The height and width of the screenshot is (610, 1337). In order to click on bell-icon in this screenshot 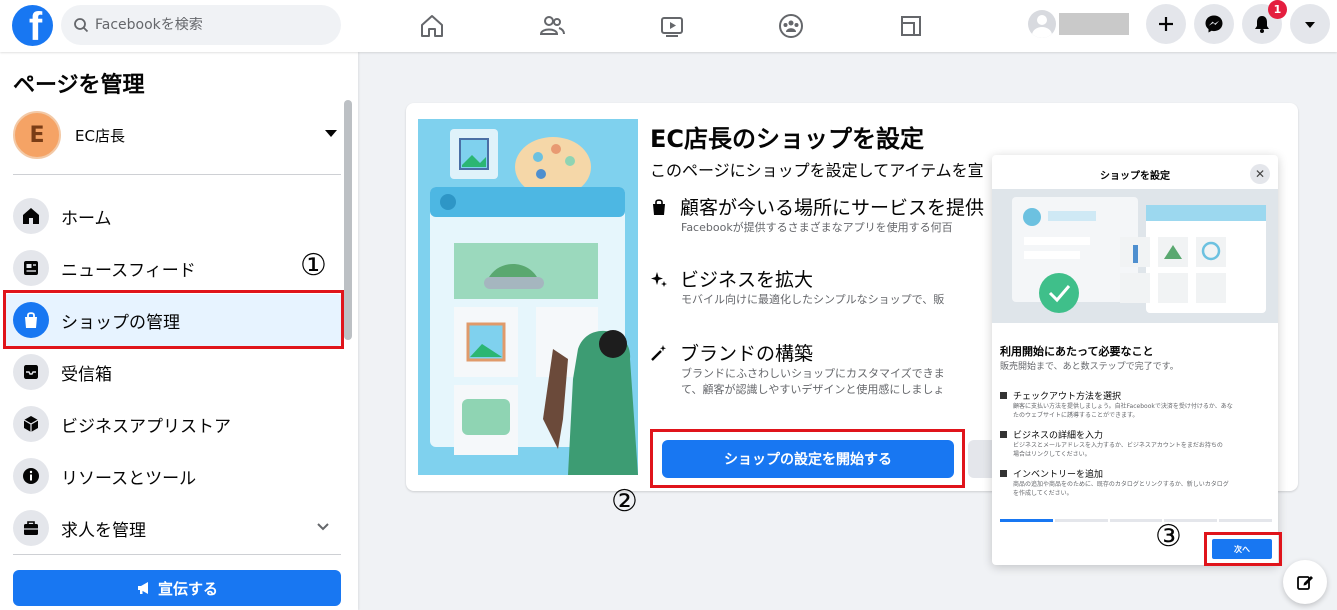, I will do `click(1262, 24)`.